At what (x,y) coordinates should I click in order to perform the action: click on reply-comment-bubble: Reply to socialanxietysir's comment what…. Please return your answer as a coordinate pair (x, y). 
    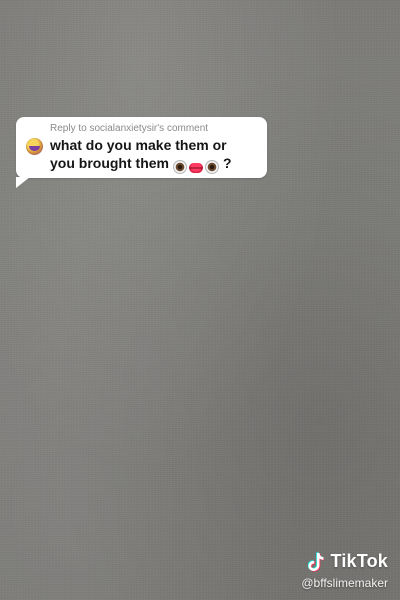
    Looking at the image, I should click on (141, 152).